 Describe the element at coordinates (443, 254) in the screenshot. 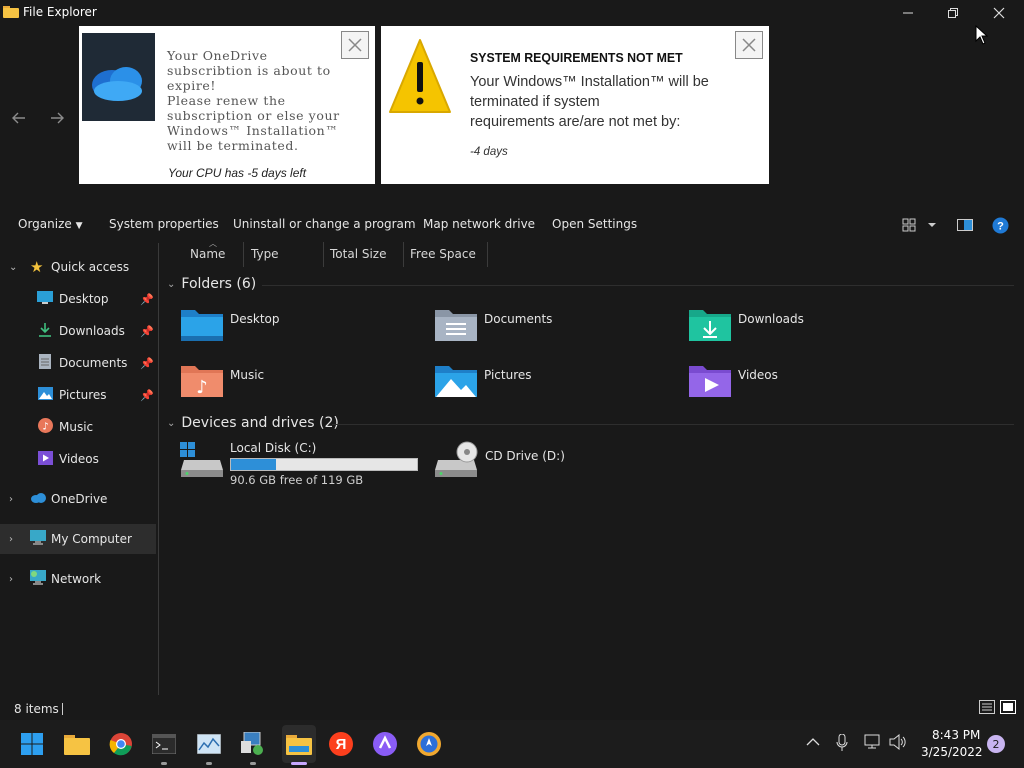

I see `column-header-free-space: Free Space` at that location.